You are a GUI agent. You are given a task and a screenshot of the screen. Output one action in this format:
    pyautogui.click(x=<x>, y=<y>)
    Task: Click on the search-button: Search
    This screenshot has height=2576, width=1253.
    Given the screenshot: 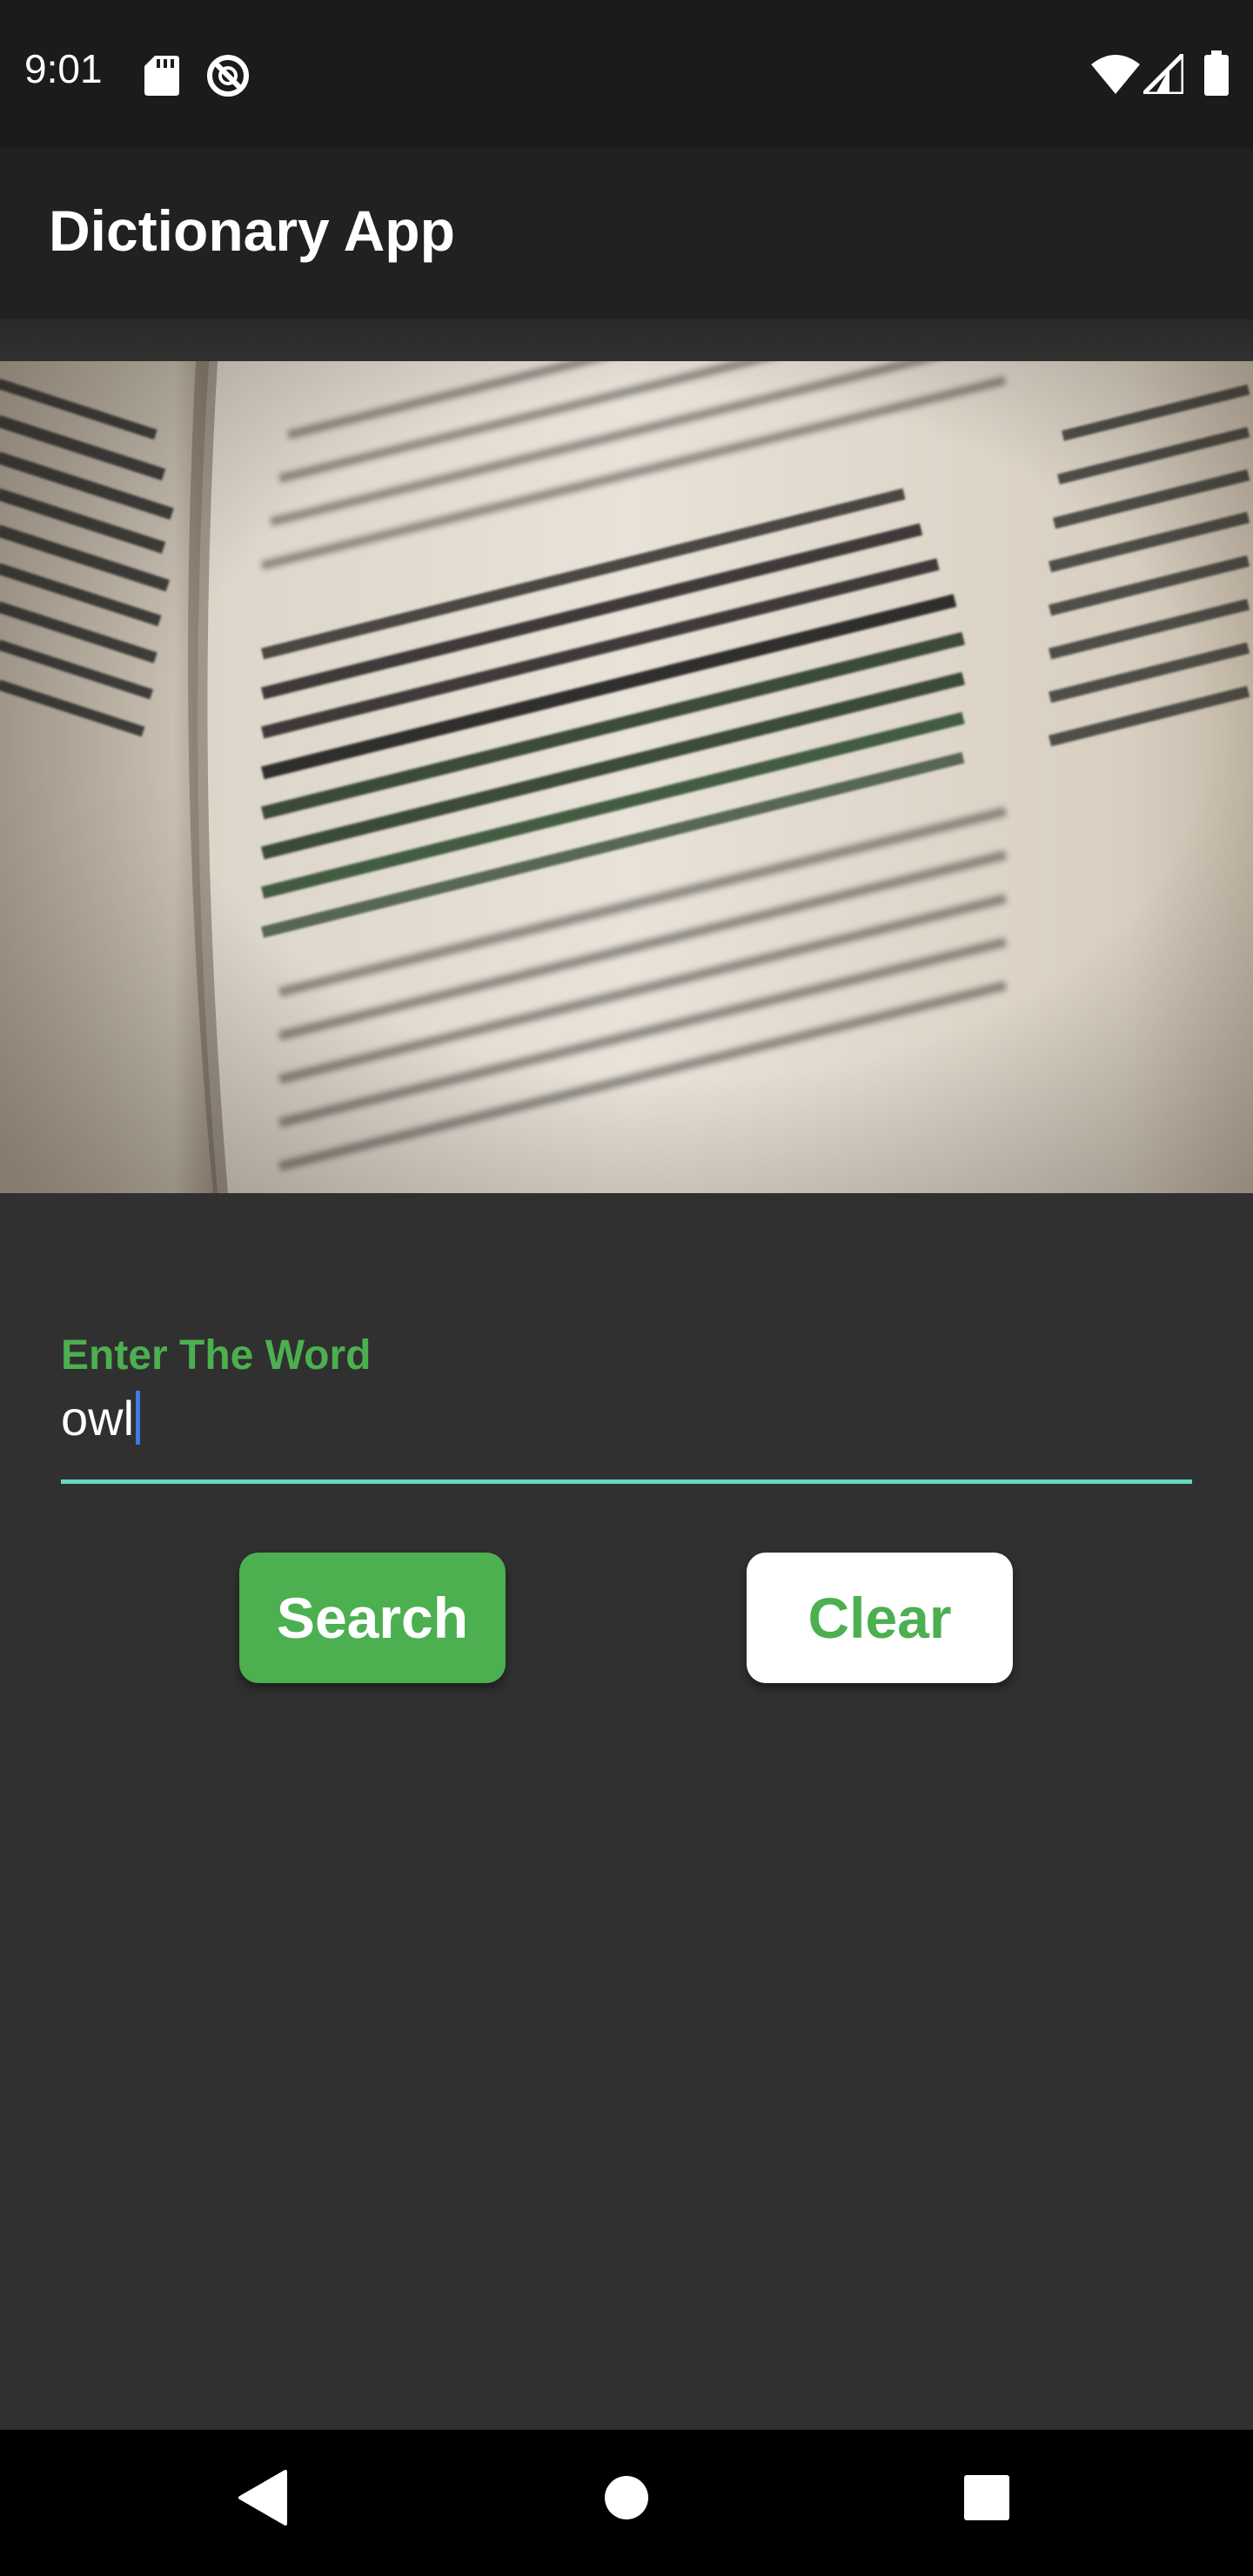 What is the action you would take?
    pyautogui.click(x=372, y=1618)
    